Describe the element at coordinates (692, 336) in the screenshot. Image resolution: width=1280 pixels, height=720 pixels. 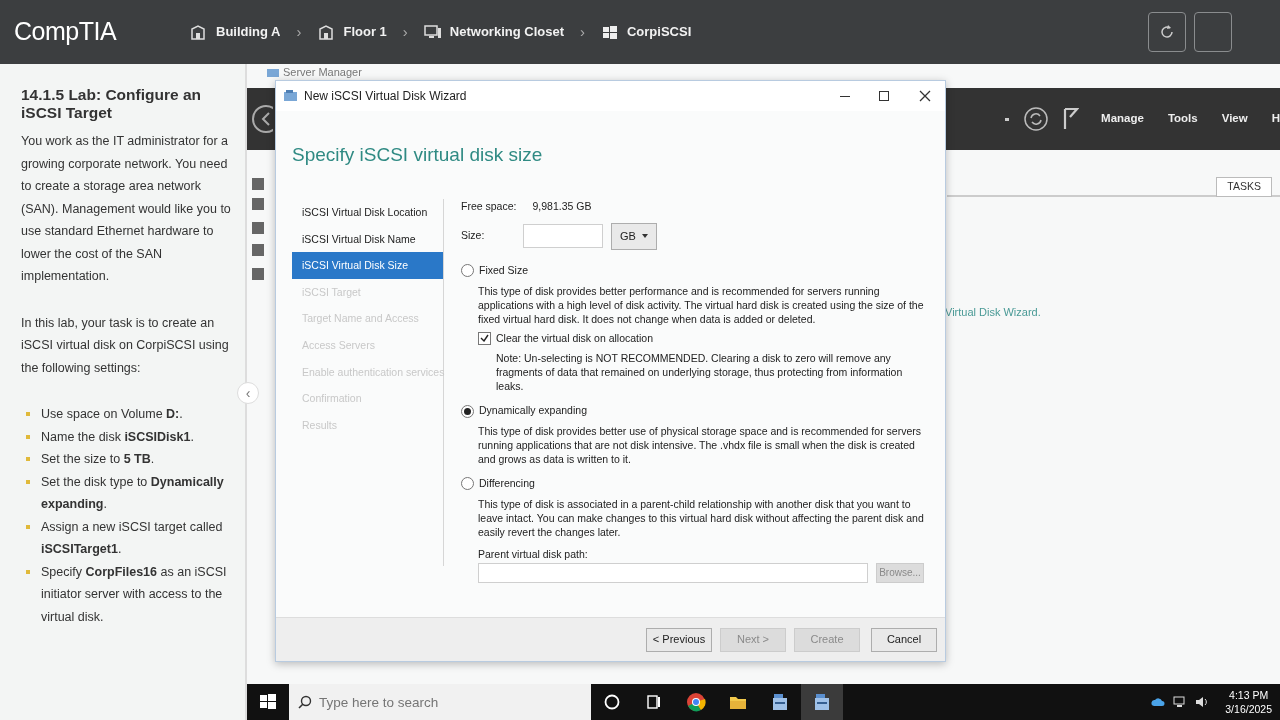
I see `checkbox-option: Clear the virtual disk on allocation` at that location.